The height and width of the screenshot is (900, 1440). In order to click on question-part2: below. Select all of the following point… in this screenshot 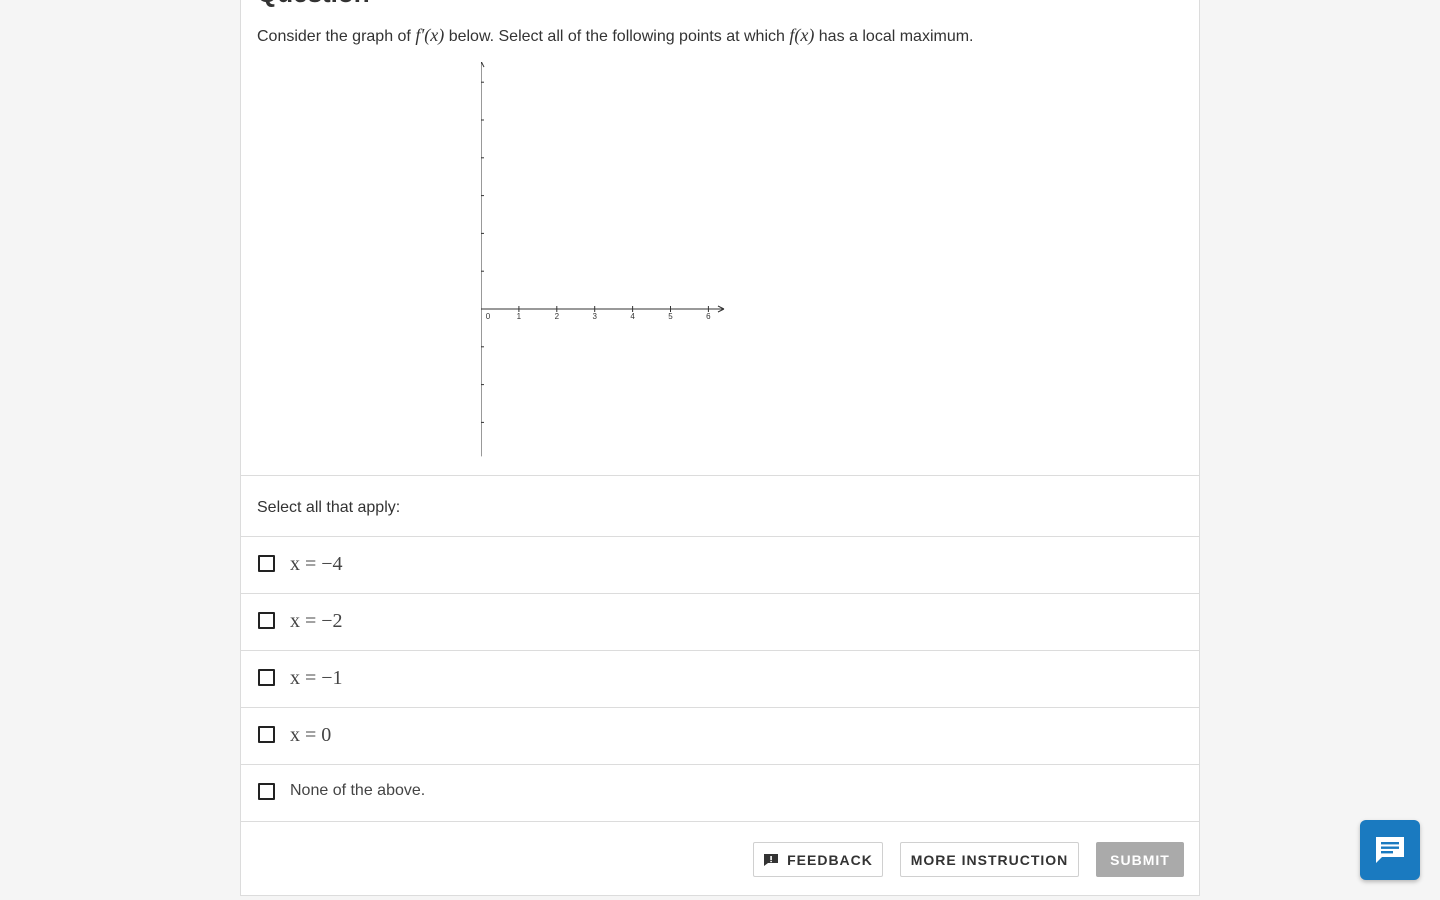, I will do `click(617, 36)`.